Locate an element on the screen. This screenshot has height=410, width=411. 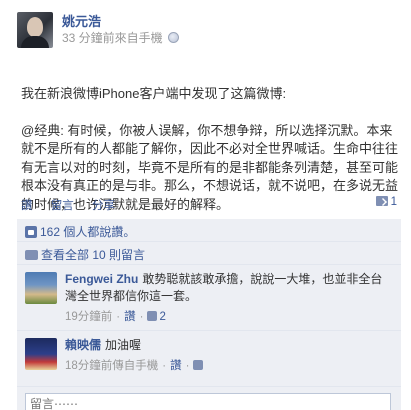
comment-meta: 19分鐘前 · 讚 · 2 is located at coordinates (229, 316).